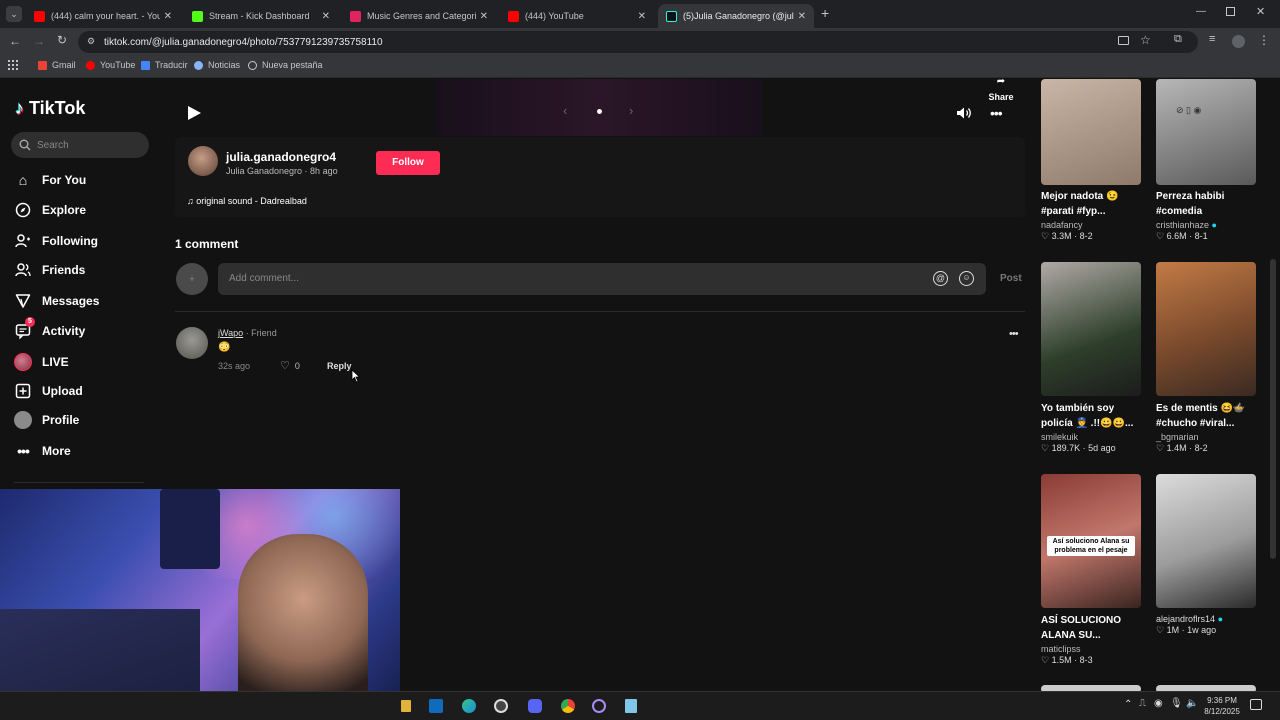  Describe the element at coordinates (1273, 409) in the screenshot. I see `page-scrollbar` at that location.